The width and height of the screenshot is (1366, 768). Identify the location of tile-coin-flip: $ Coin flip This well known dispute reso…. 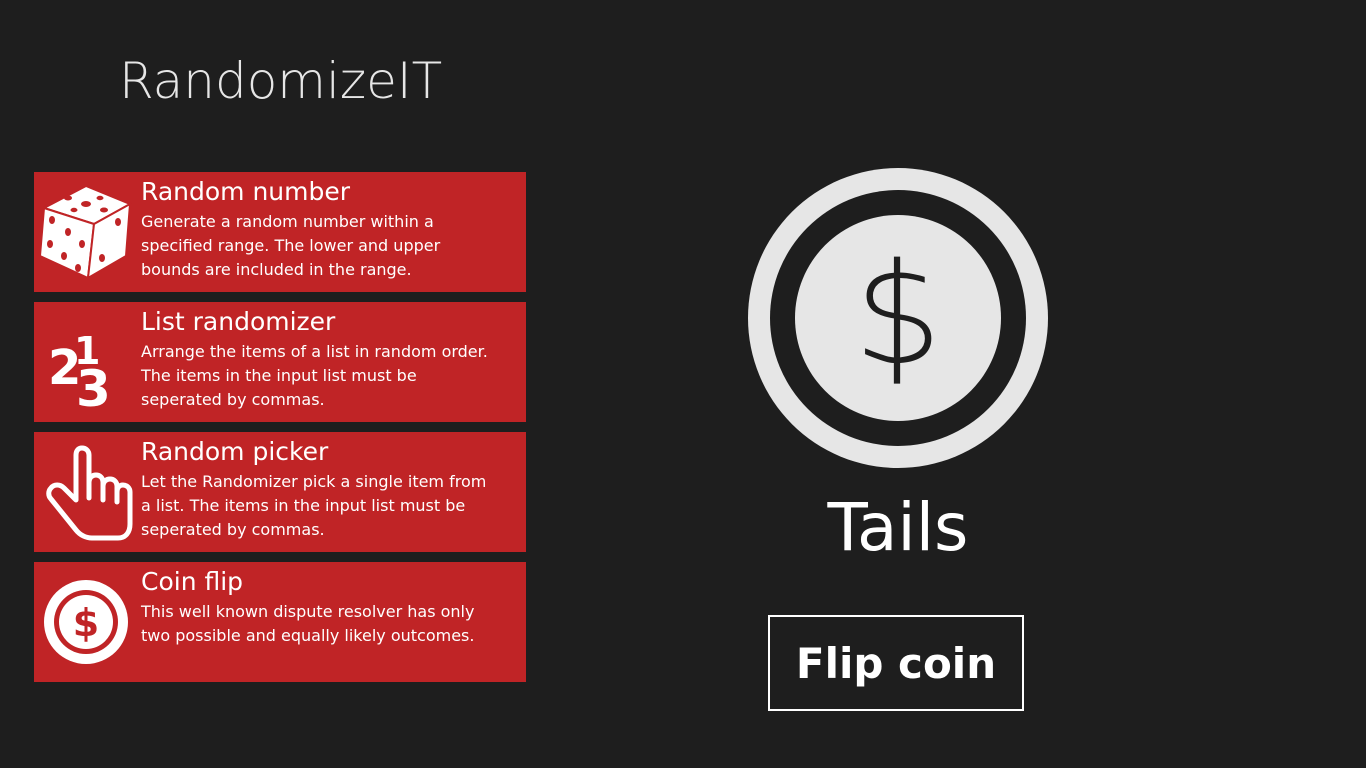
(280, 622).